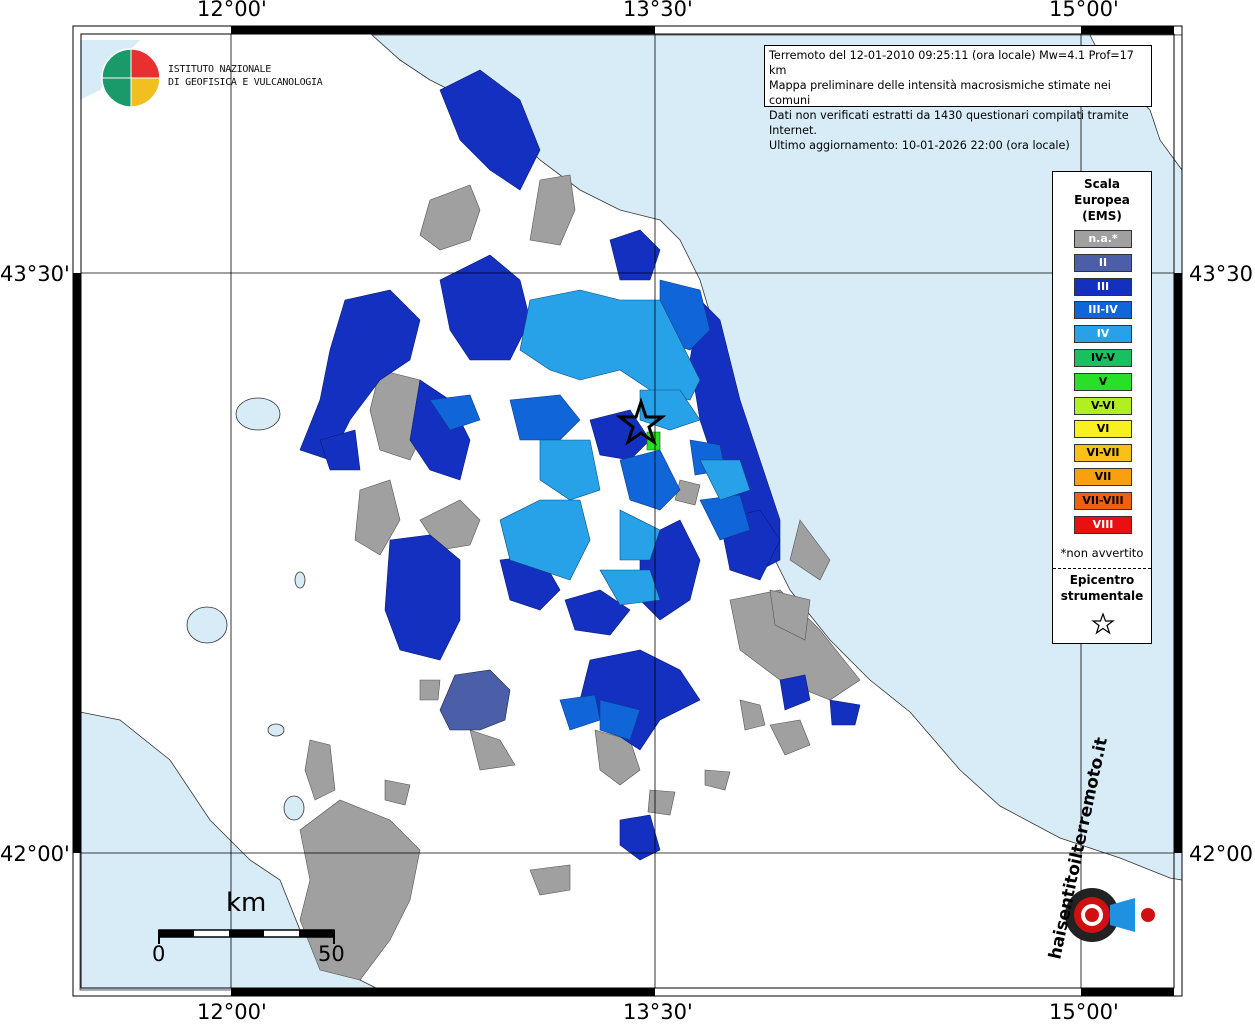 The image size is (1255, 1024). What do you see at coordinates (1102, 216) in the screenshot?
I see `legend-title-line3: (EMS)` at bounding box center [1102, 216].